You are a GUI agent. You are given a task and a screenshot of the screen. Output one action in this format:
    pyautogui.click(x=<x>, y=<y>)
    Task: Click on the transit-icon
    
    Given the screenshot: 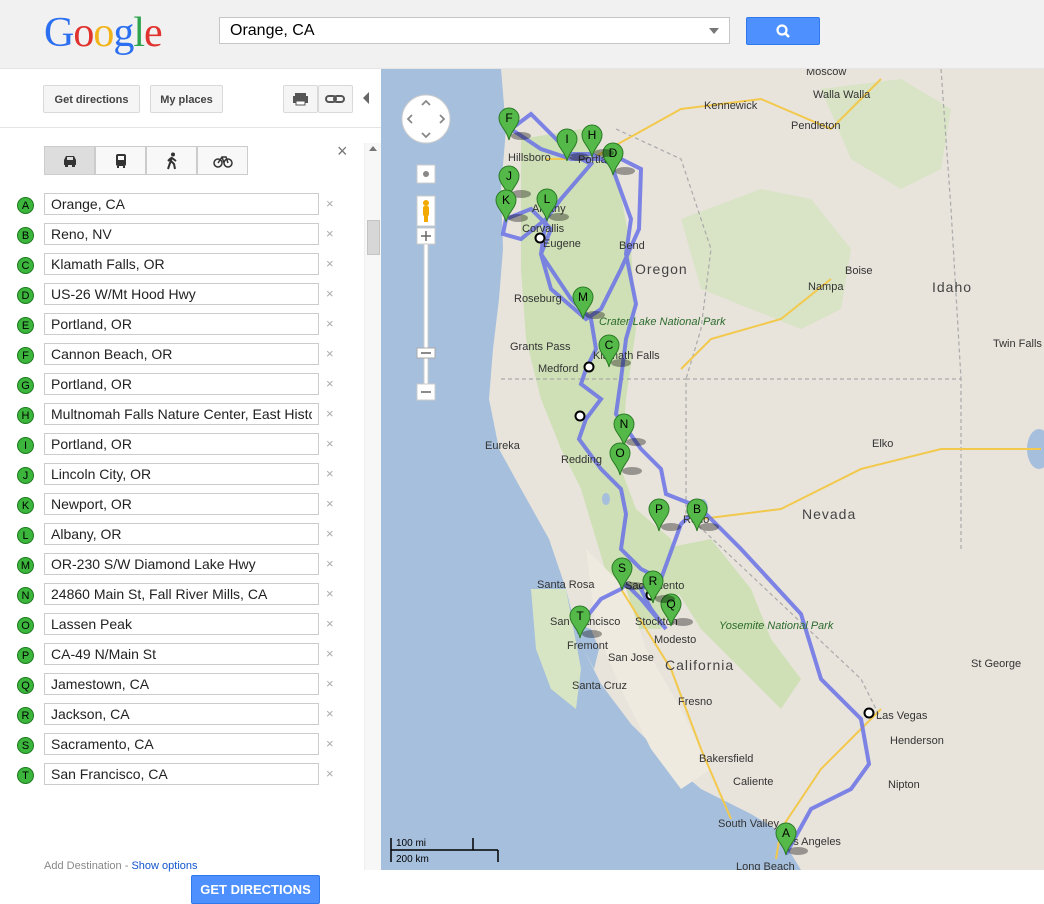 What is the action you would take?
    pyautogui.click(x=120, y=160)
    